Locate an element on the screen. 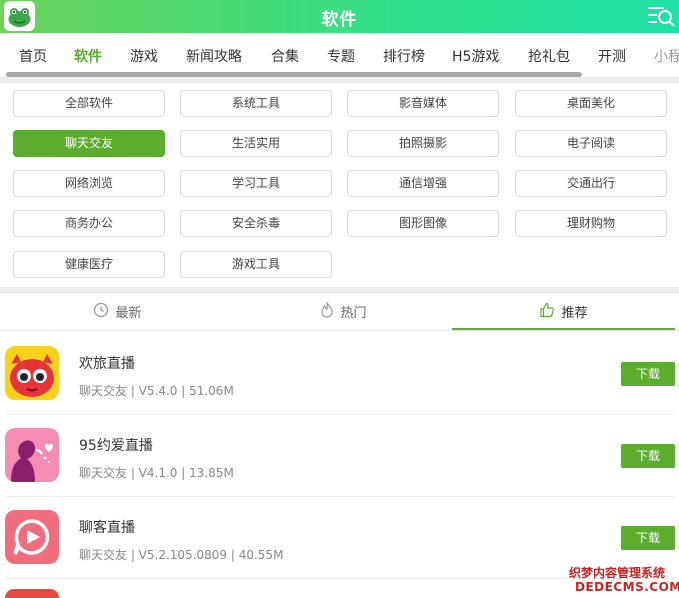 This screenshot has height=598, width=679. tab-hot: 热门 is located at coordinates (343, 311).